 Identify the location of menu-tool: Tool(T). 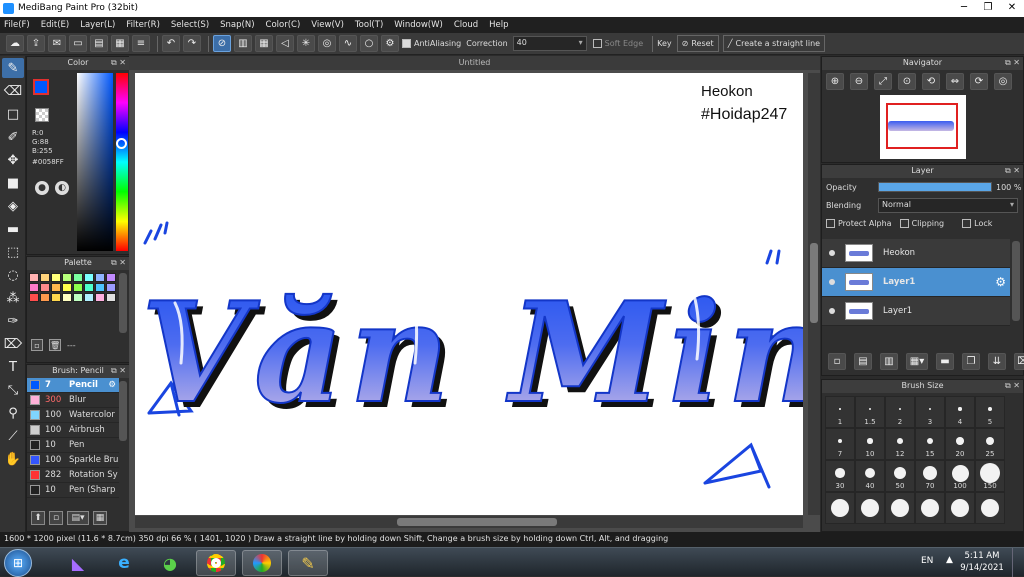
(369, 25).